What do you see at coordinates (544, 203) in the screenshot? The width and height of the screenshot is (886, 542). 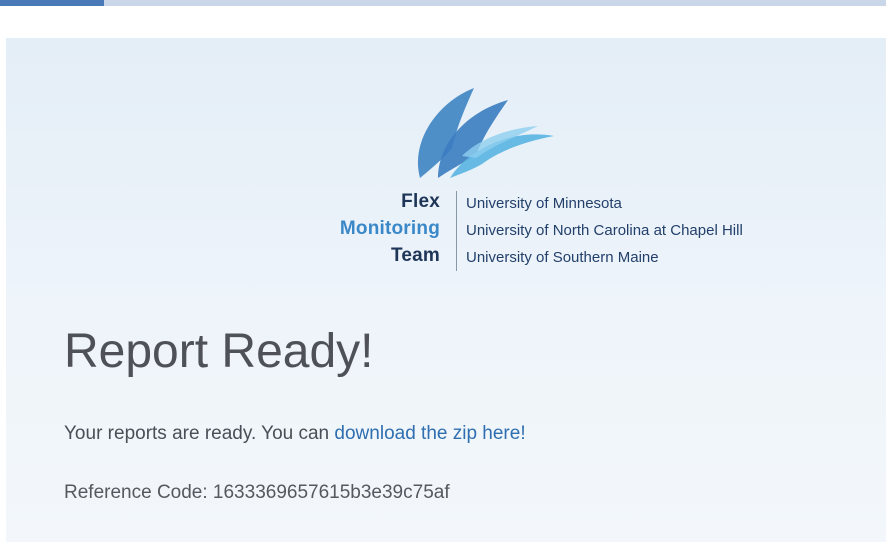 I see `university-minnesota: University of Minnesota` at bounding box center [544, 203].